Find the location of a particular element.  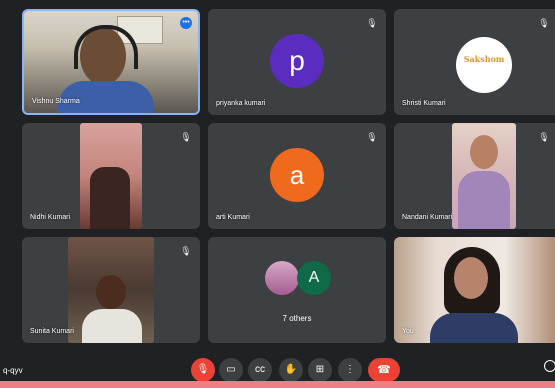

avatar: p is located at coordinates (297, 61).